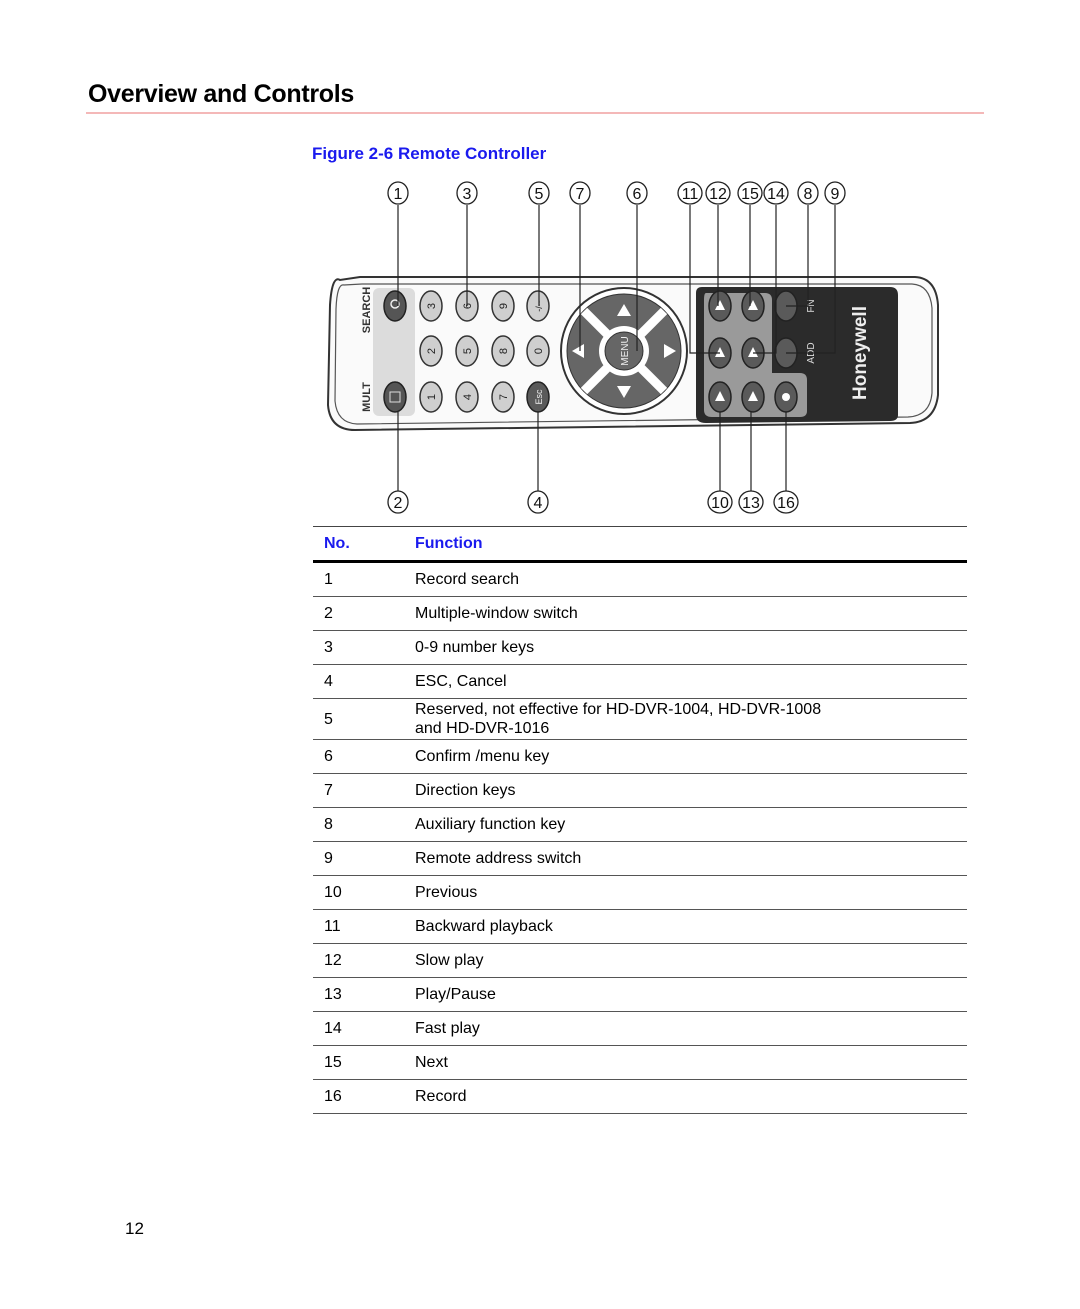 The width and height of the screenshot is (1080, 1309). I want to click on table-row: 7 Direction keys, so click(640, 790).